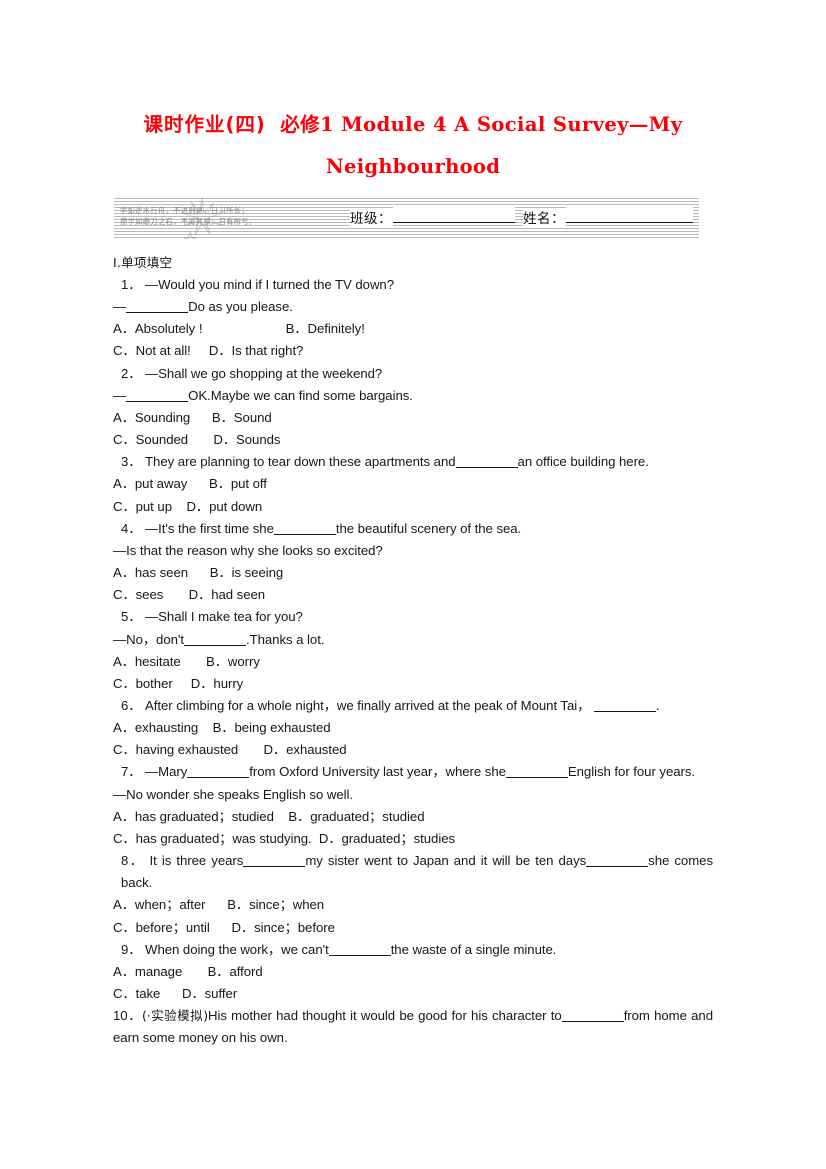  What do you see at coordinates (413, 684) in the screenshot?
I see `option-row: C．bother D．hurry` at bounding box center [413, 684].